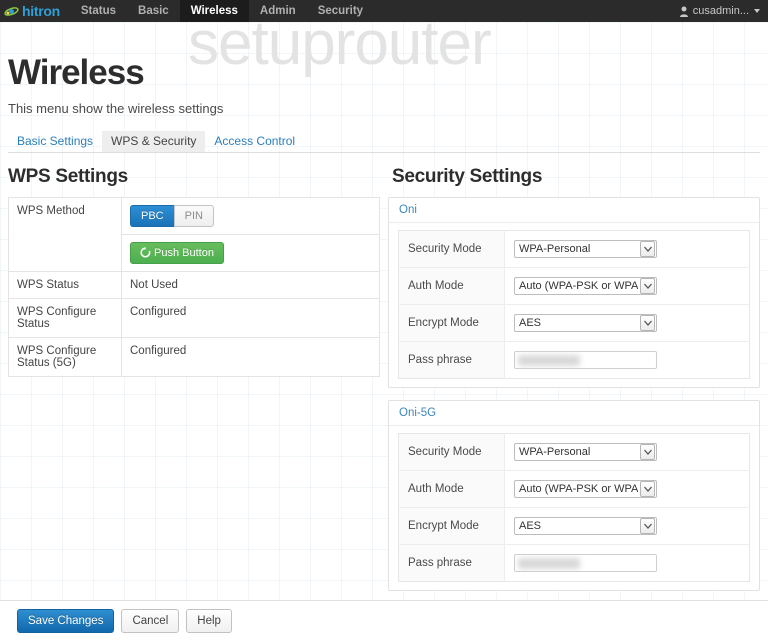 This screenshot has height=641, width=768. What do you see at coordinates (116, 108) in the screenshot?
I see `page-subtitle: This menu show the wireless settings` at bounding box center [116, 108].